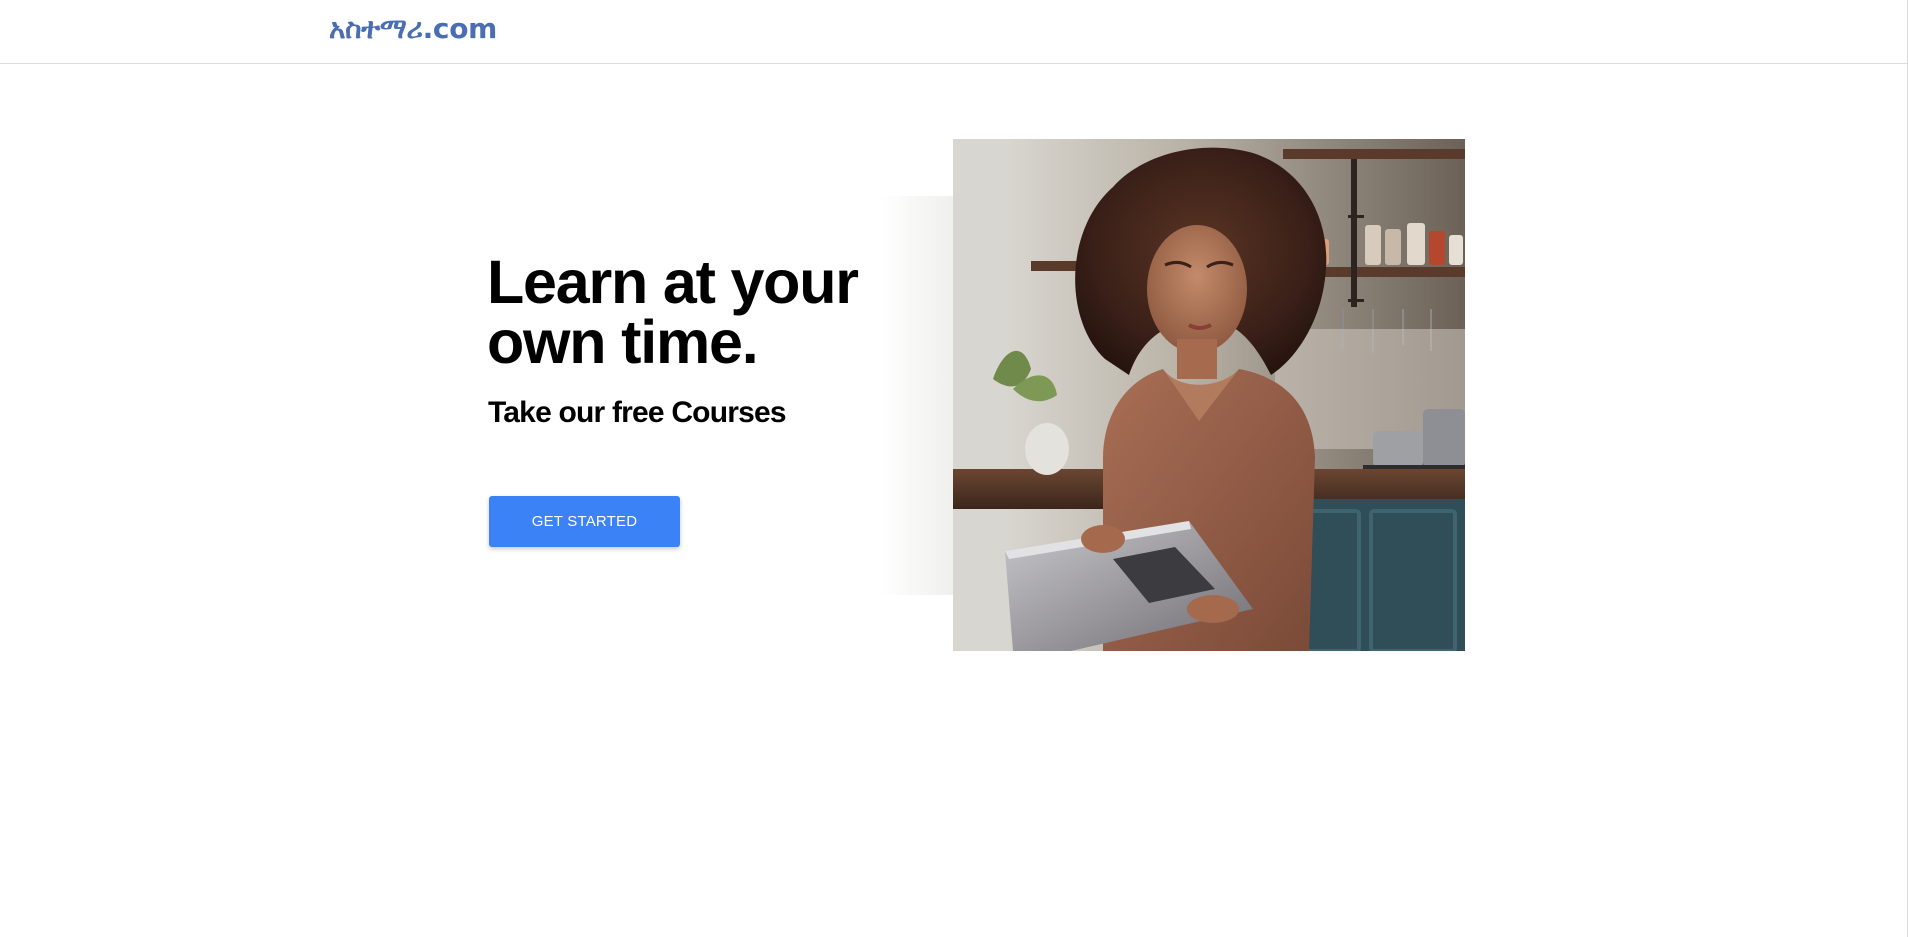 The height and width of the screenshot is (937, 1908). What do you see at coordinates (1197, 289) in the screenshot?
I see `face` at bounding box center [1197, 289].